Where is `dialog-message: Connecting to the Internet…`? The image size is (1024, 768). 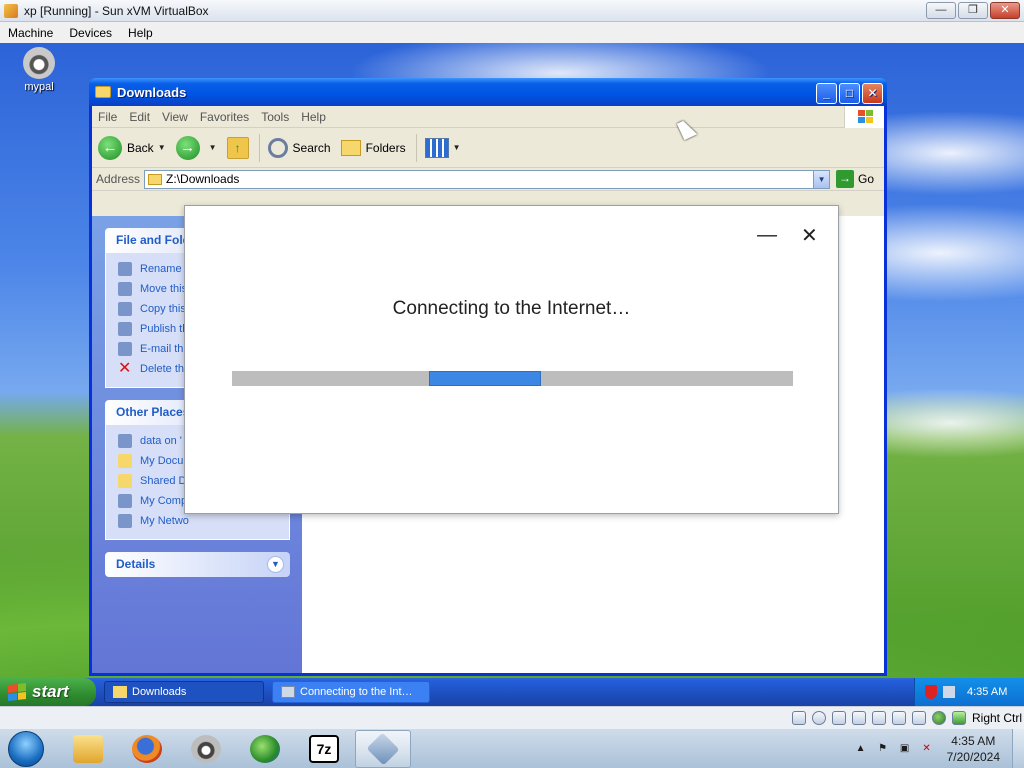
dialog-message: Connecting to the Internet… is located at coordinates (511, 308).